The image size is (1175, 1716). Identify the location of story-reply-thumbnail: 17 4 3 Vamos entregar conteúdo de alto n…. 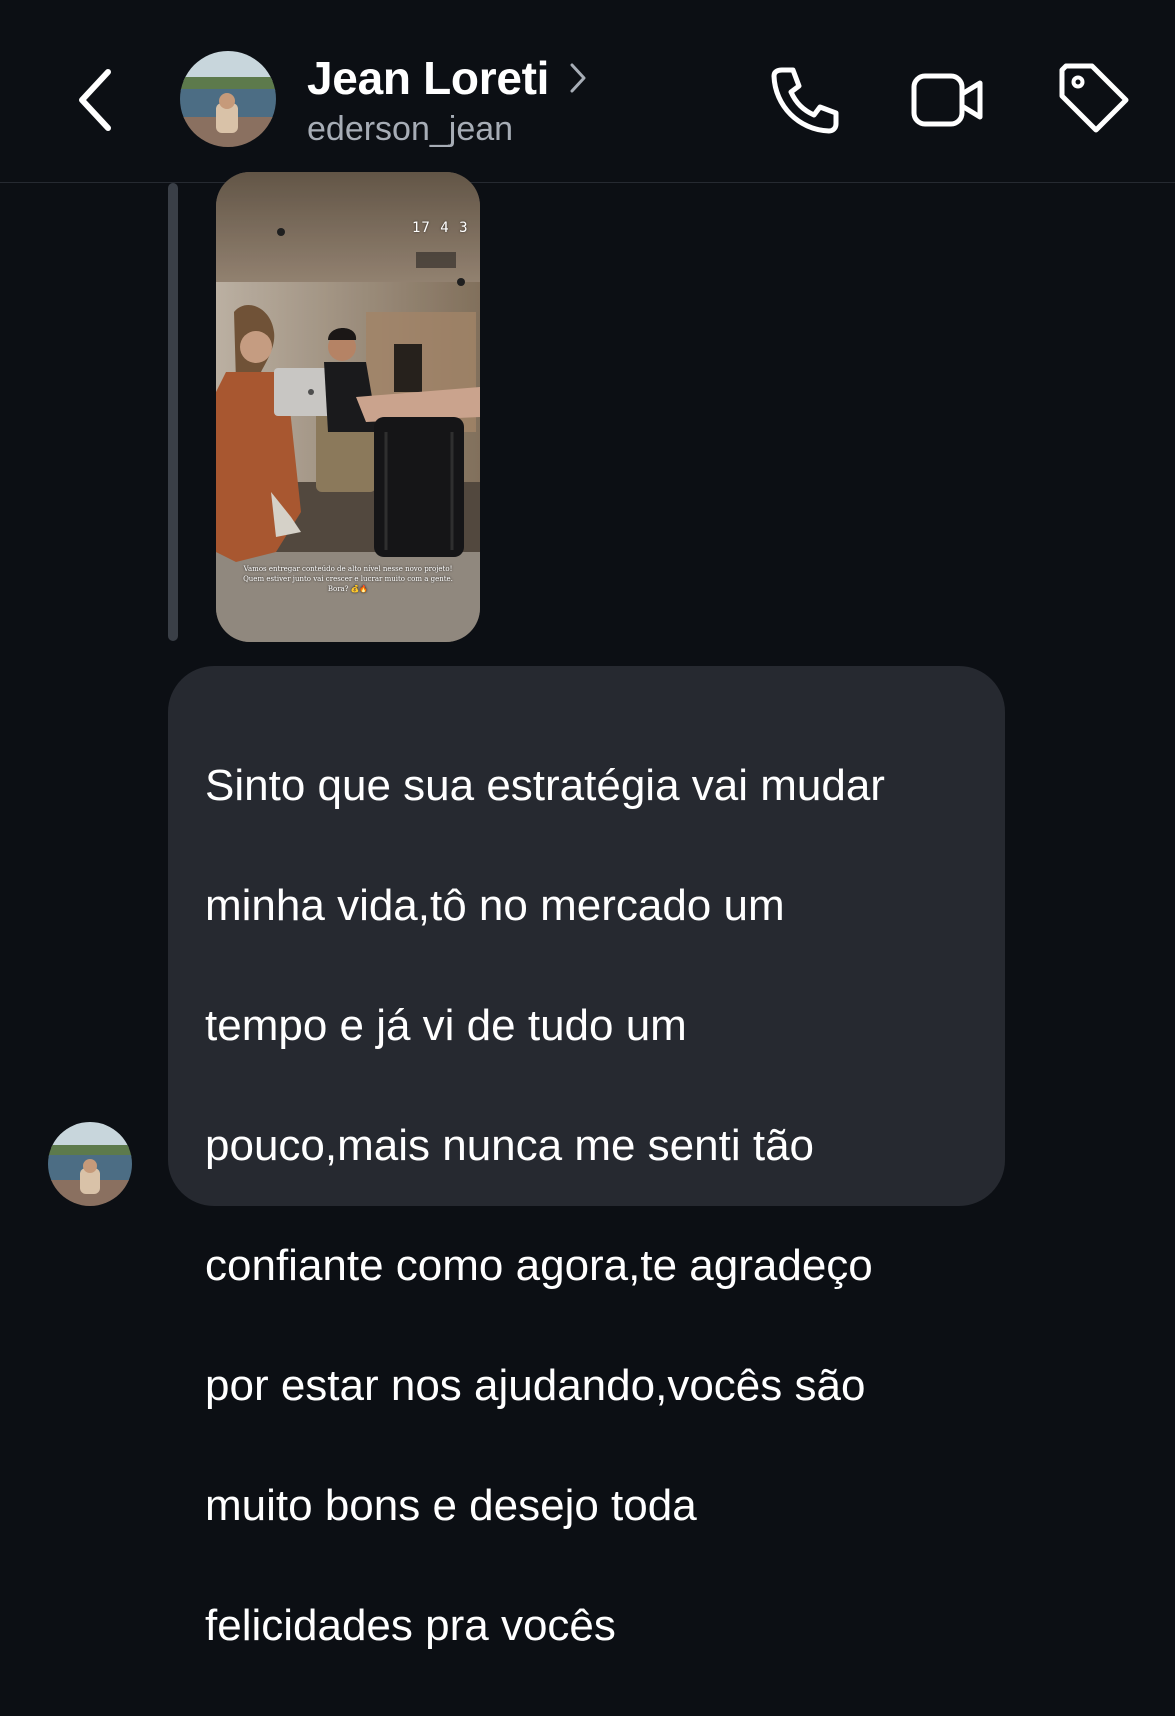
(348, 407).